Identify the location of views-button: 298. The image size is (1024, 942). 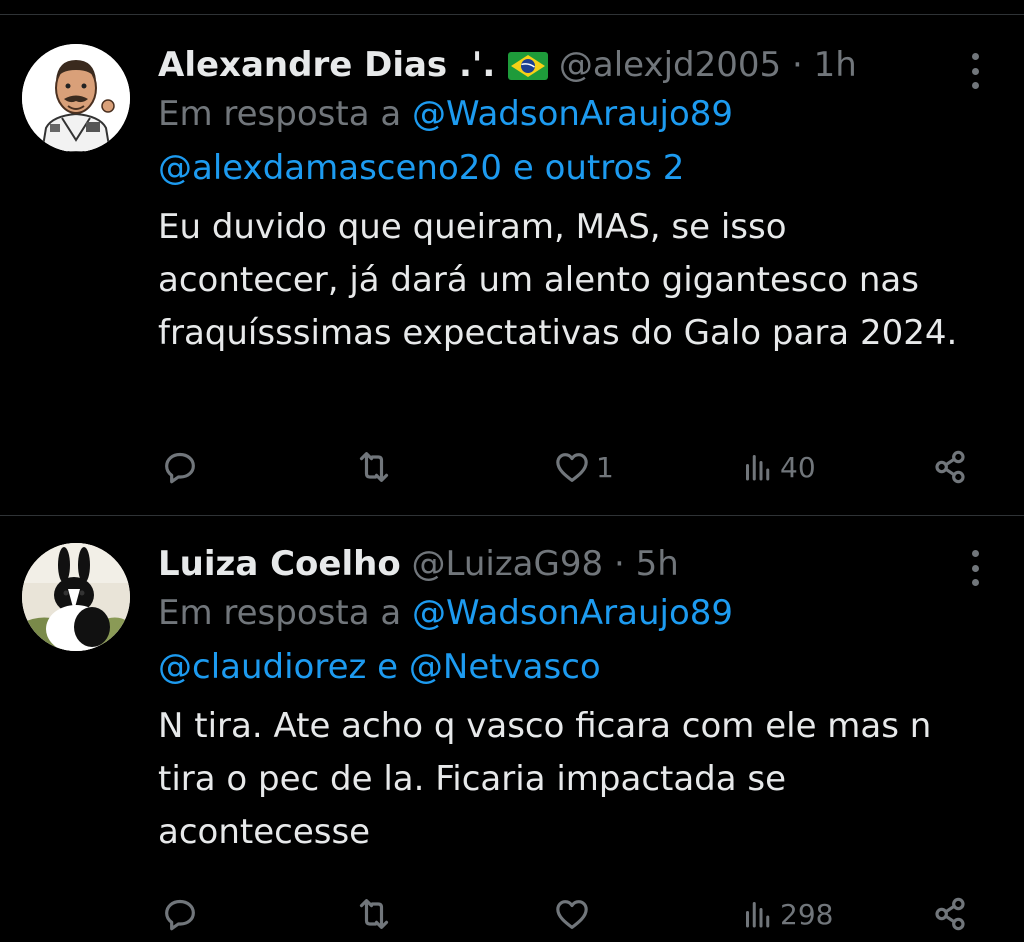
(786, 914).